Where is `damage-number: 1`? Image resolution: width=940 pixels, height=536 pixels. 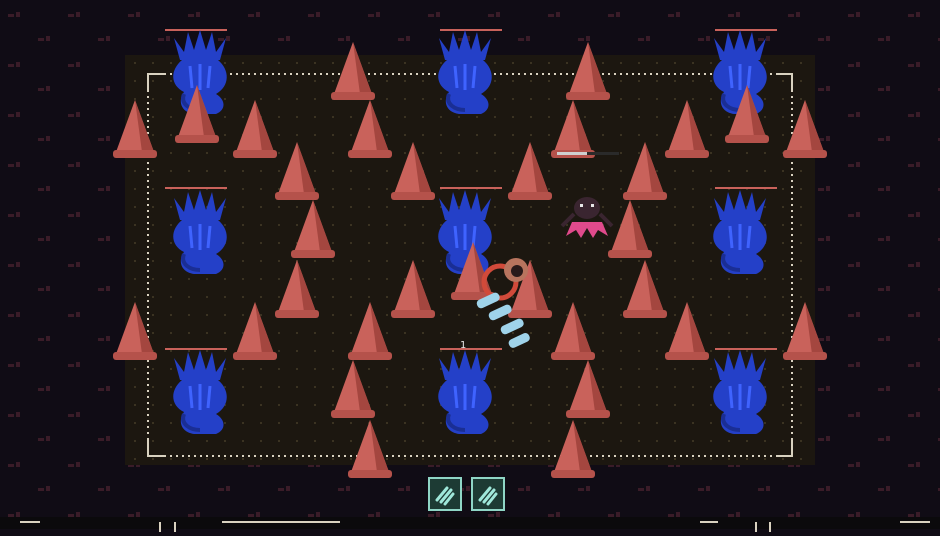 damage-number: 1 is located at coordinates (463, 345).